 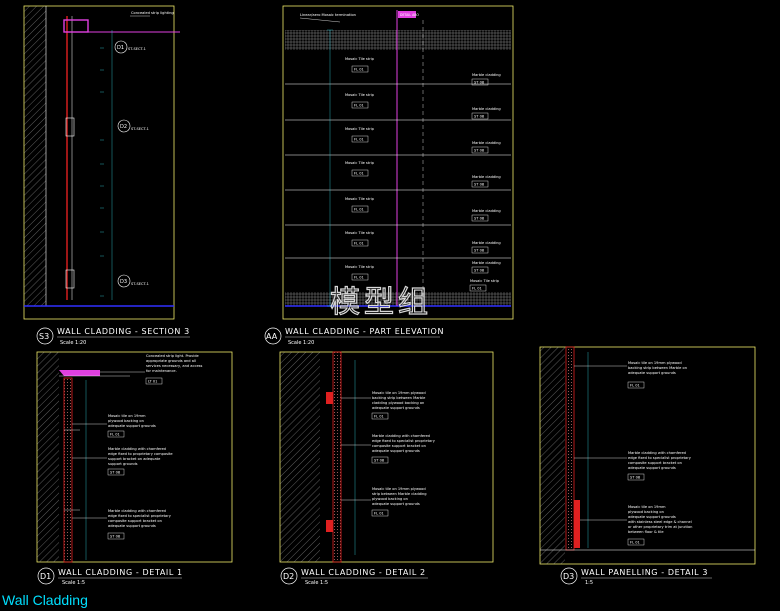 I want to click on svg-text: between floor & tile, so click(x=646, y=532).